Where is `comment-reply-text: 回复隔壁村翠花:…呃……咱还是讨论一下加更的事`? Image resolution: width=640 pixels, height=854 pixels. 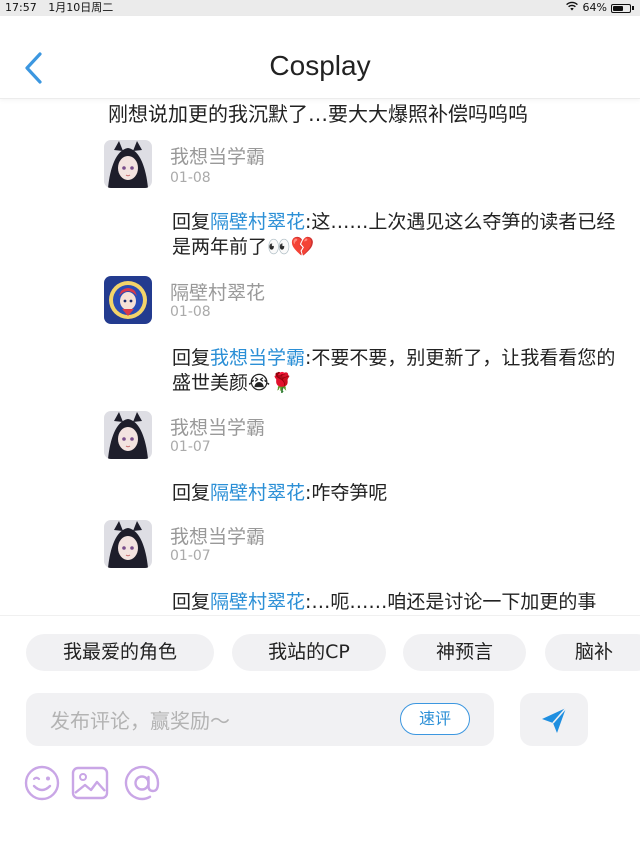 comment-reply-text: 回复隔壁村翠花:…呃……咱还是讨论一下加更的事 is located at coordinates (397, 602).